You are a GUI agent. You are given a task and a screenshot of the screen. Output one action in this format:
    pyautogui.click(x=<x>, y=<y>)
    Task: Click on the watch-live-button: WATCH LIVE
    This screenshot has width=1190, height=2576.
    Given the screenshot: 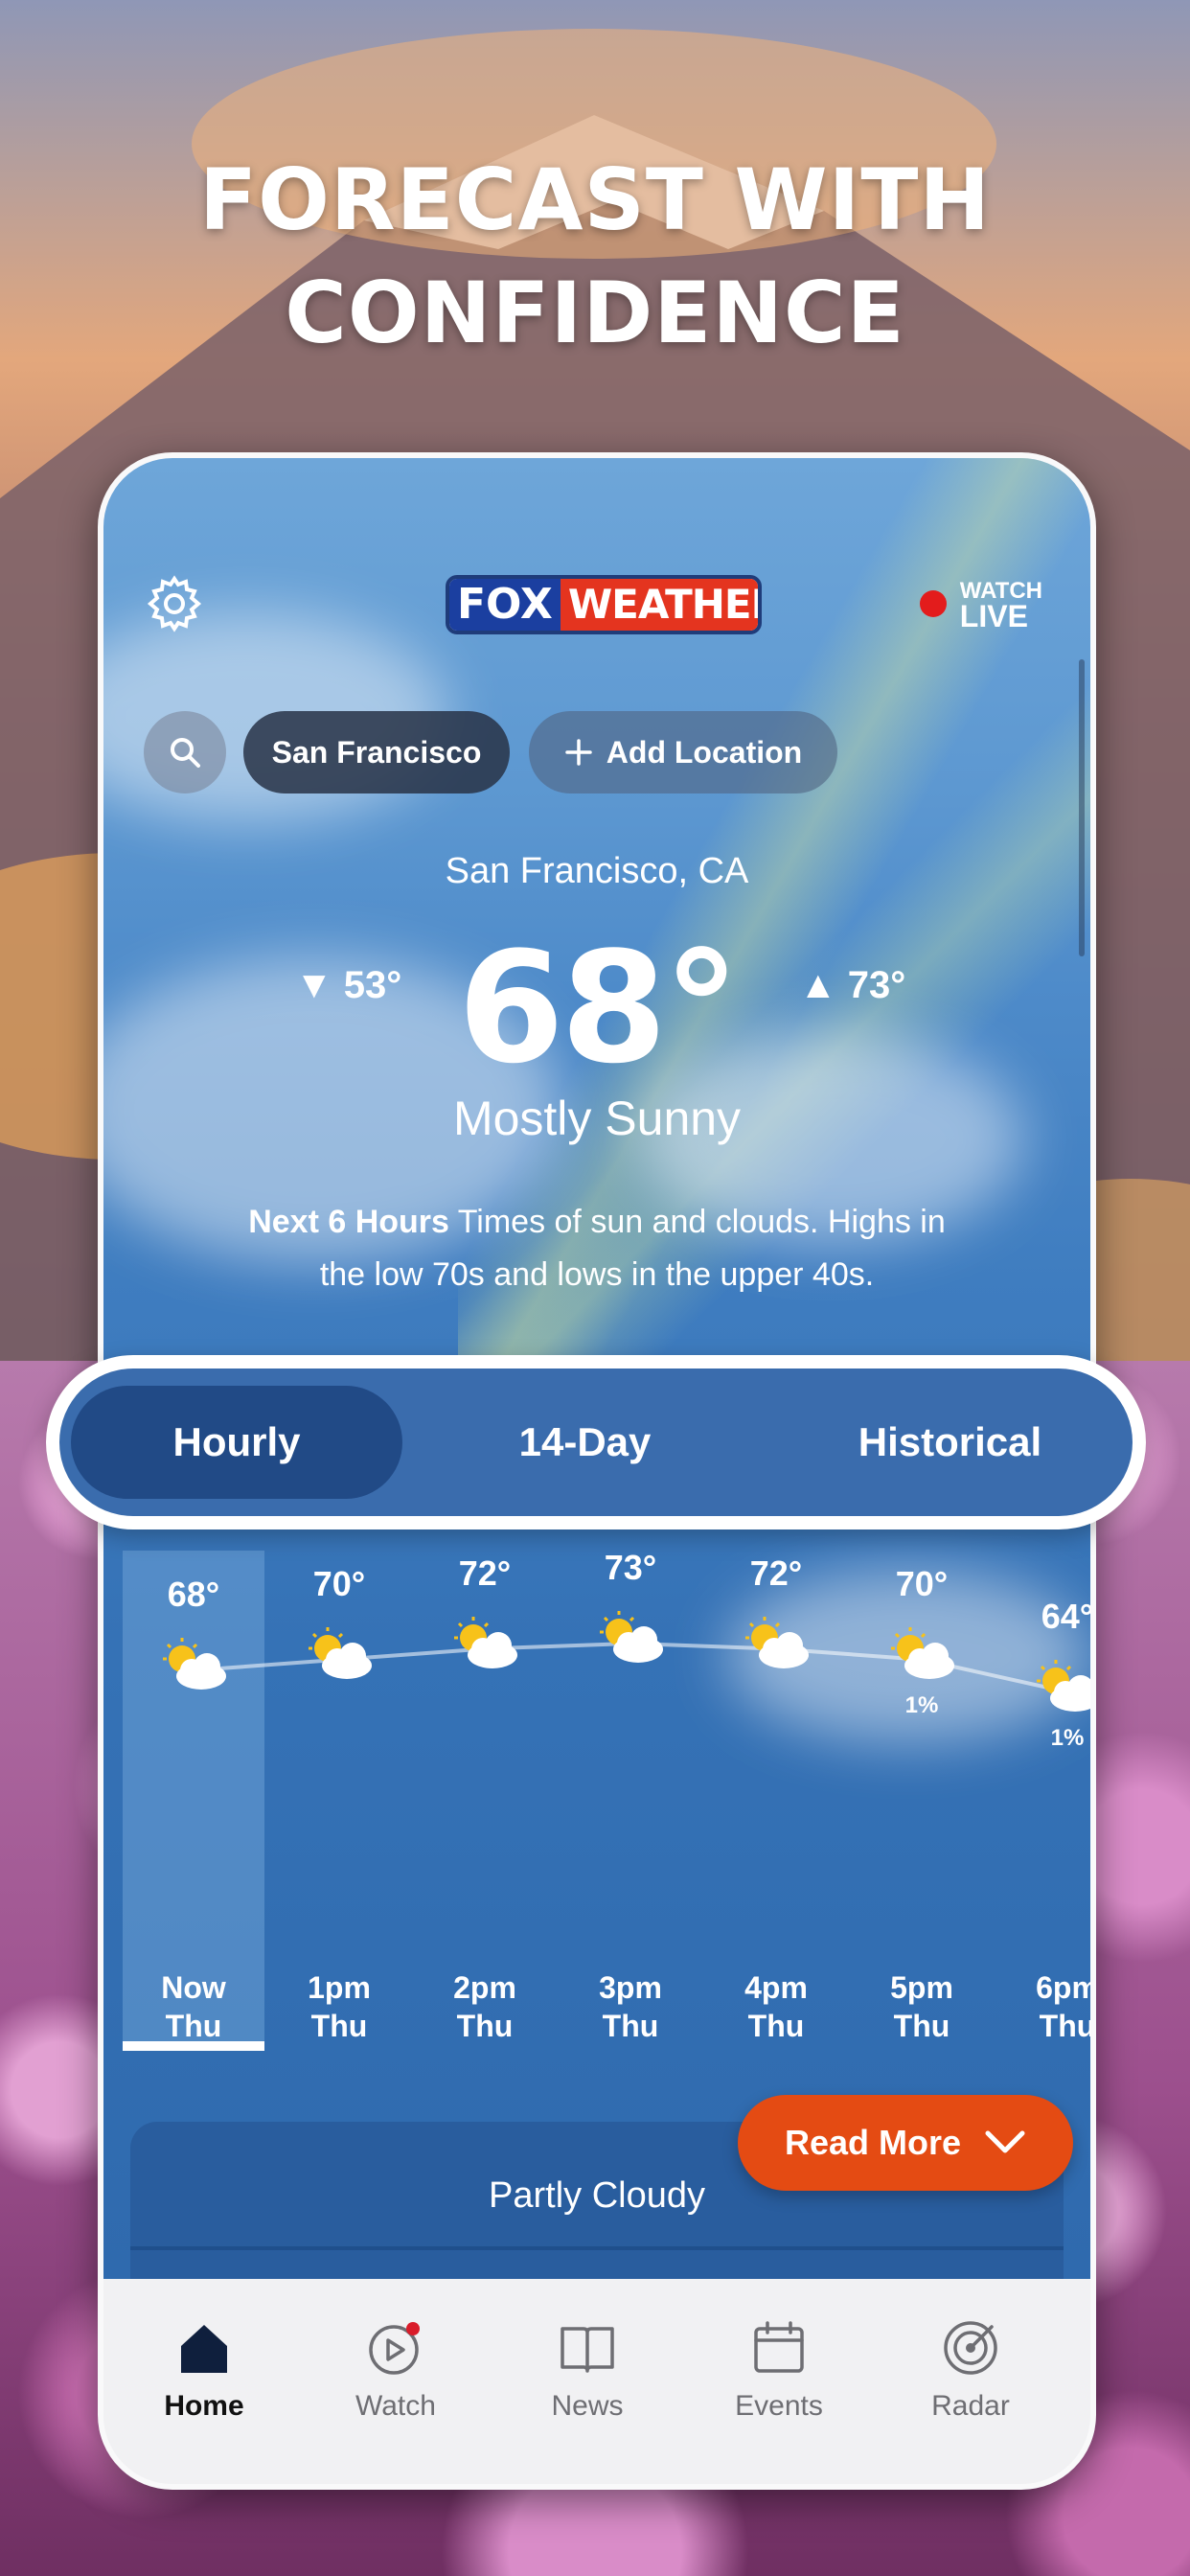 What is the action you would take?
    pyautogui.click(x=981, y=606)
    